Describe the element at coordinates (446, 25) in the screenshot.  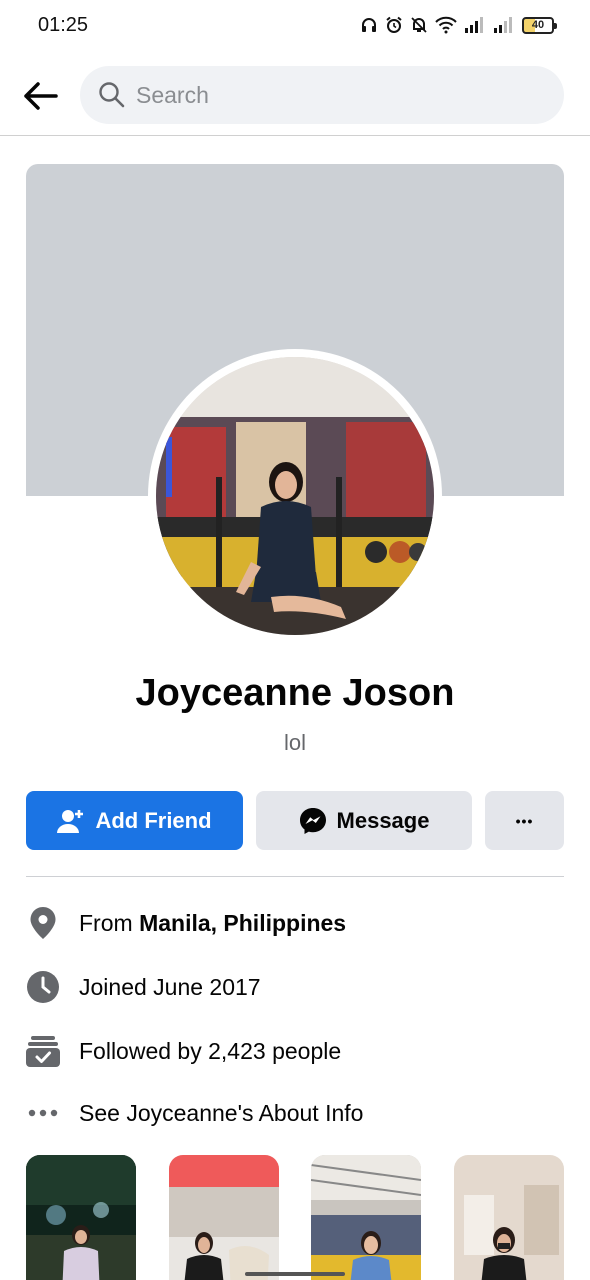
I see `wifi-icon` at that location.